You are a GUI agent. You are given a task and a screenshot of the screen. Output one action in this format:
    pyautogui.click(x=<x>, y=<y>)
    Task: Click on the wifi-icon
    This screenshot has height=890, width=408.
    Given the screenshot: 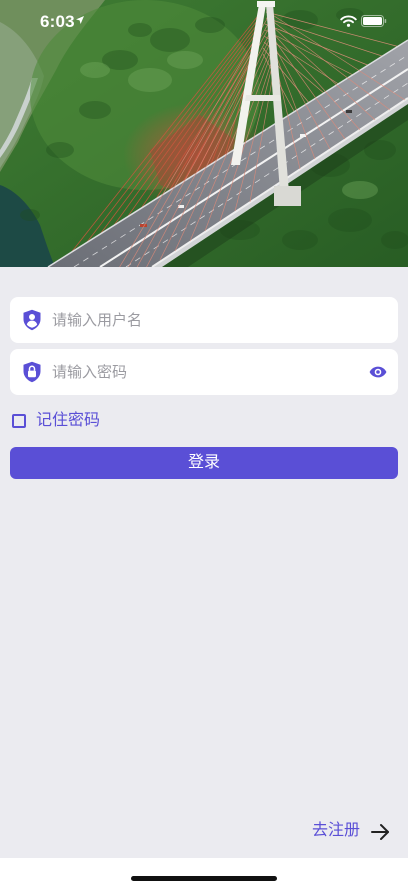 What is the action you would take?
    pyautogui.click(x=348, y=21)
    